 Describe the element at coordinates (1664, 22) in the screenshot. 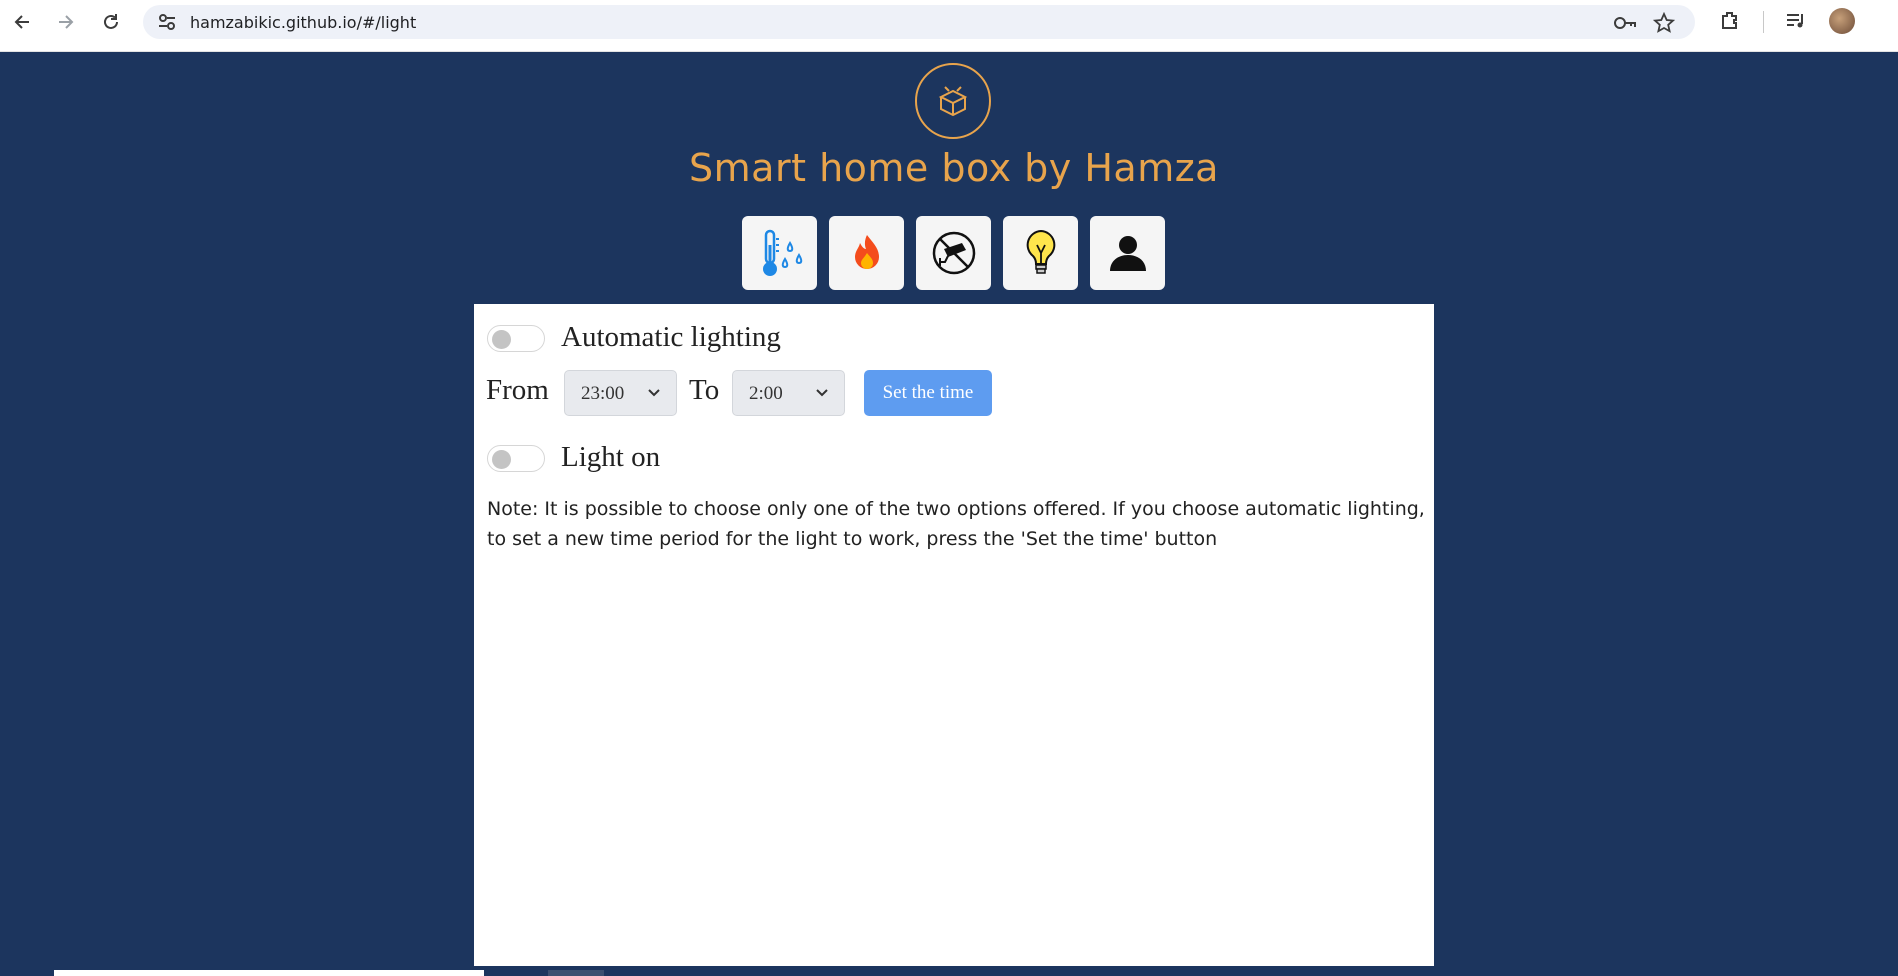

I see `bookmark-star-icon` at that location.